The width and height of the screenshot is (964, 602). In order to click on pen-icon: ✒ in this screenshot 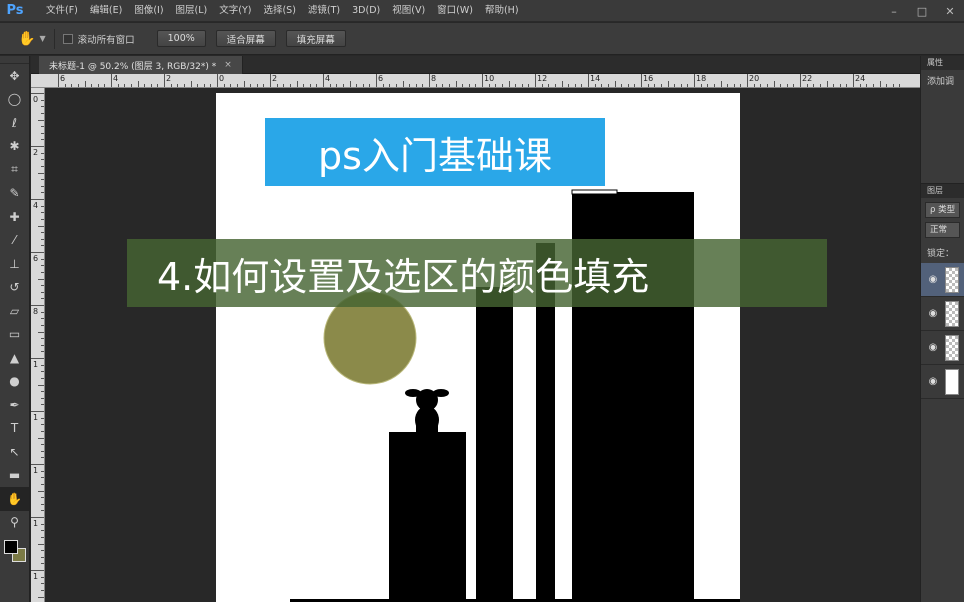, I will do `click(14, 405)`.